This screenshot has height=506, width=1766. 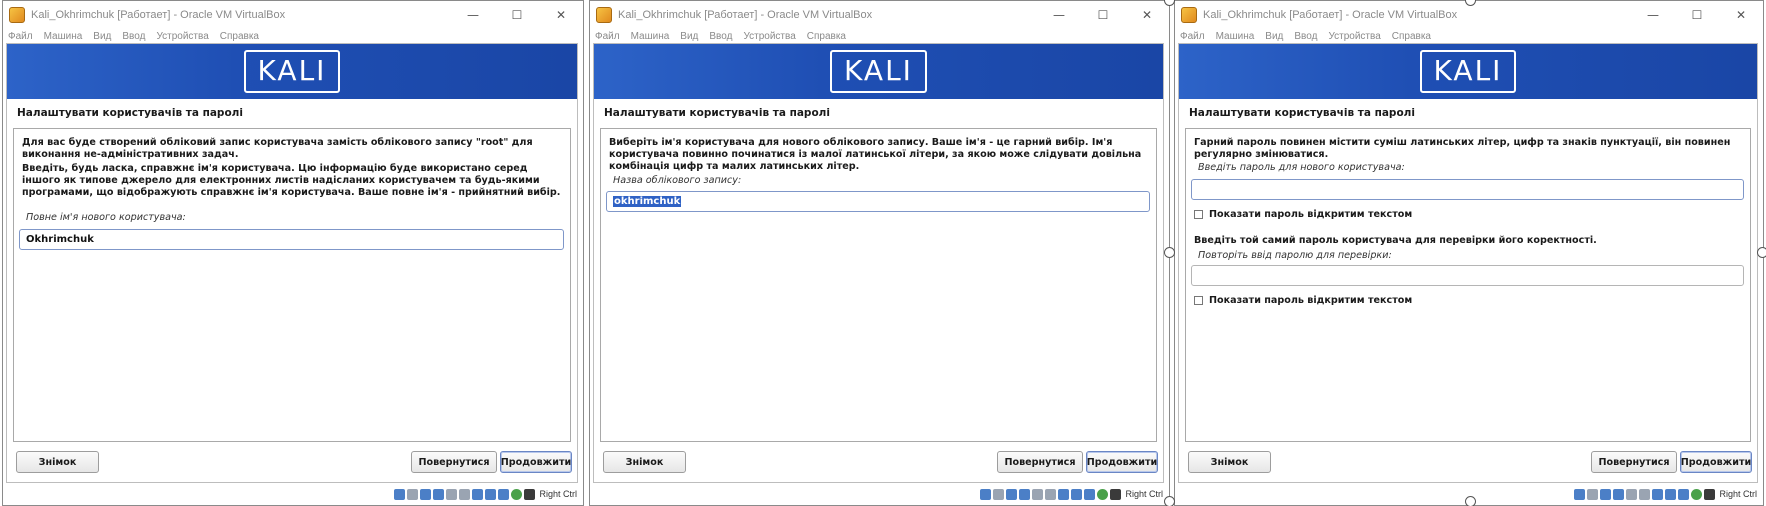 What do you see at coordinates (1301, 167) in the screenshot?
I see `password-label: Введіть пароль для нового користувача:` at bounding box center [1301, 167].